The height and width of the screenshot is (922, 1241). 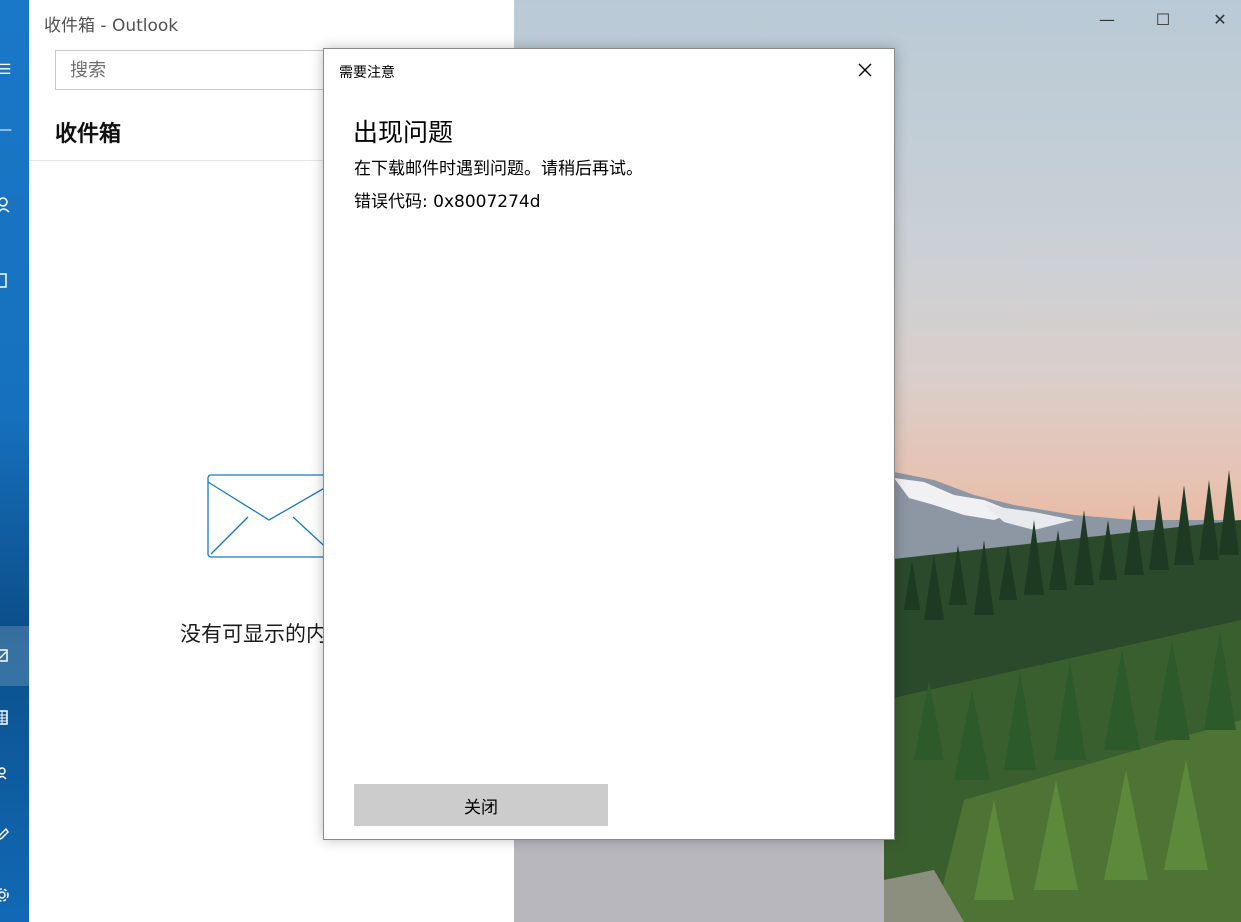 I want to click on nav-rail: ☰ —, so click(x=14, y=461).